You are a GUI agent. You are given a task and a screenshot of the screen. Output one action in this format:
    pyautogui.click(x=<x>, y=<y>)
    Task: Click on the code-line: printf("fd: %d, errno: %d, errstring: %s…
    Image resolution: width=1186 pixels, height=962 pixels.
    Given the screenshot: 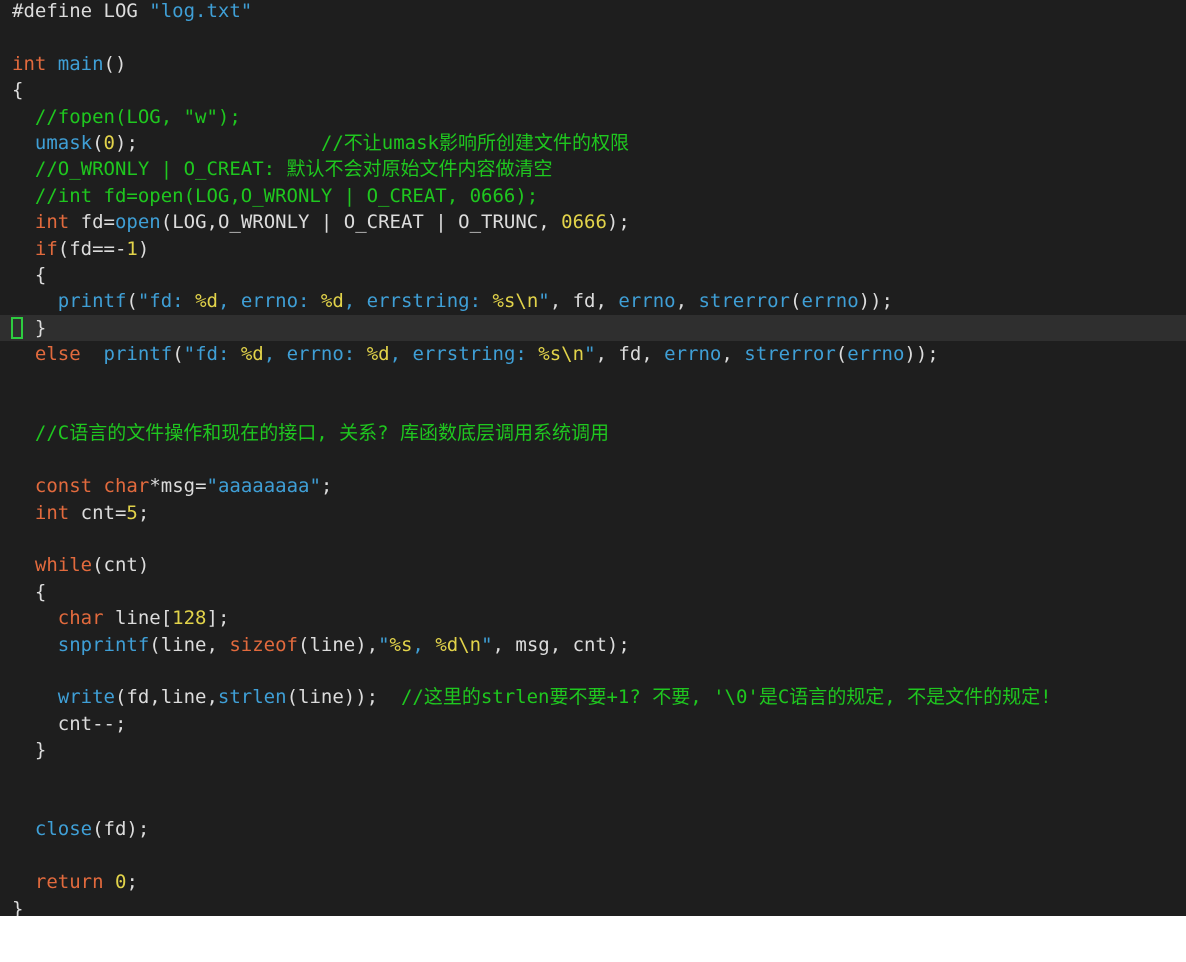 What is the action you would take?
    pyautogui.click(x=593, y=301)
    